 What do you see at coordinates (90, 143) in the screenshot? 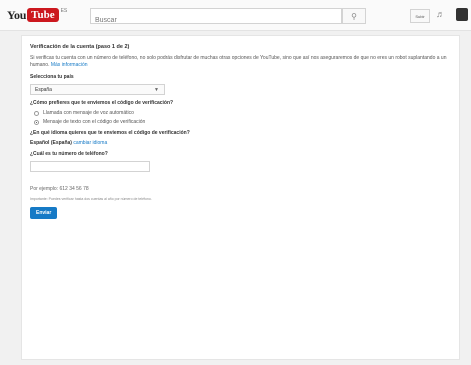
I see `change-language-link: cambiar idioma` at bounding box center [90, 143].